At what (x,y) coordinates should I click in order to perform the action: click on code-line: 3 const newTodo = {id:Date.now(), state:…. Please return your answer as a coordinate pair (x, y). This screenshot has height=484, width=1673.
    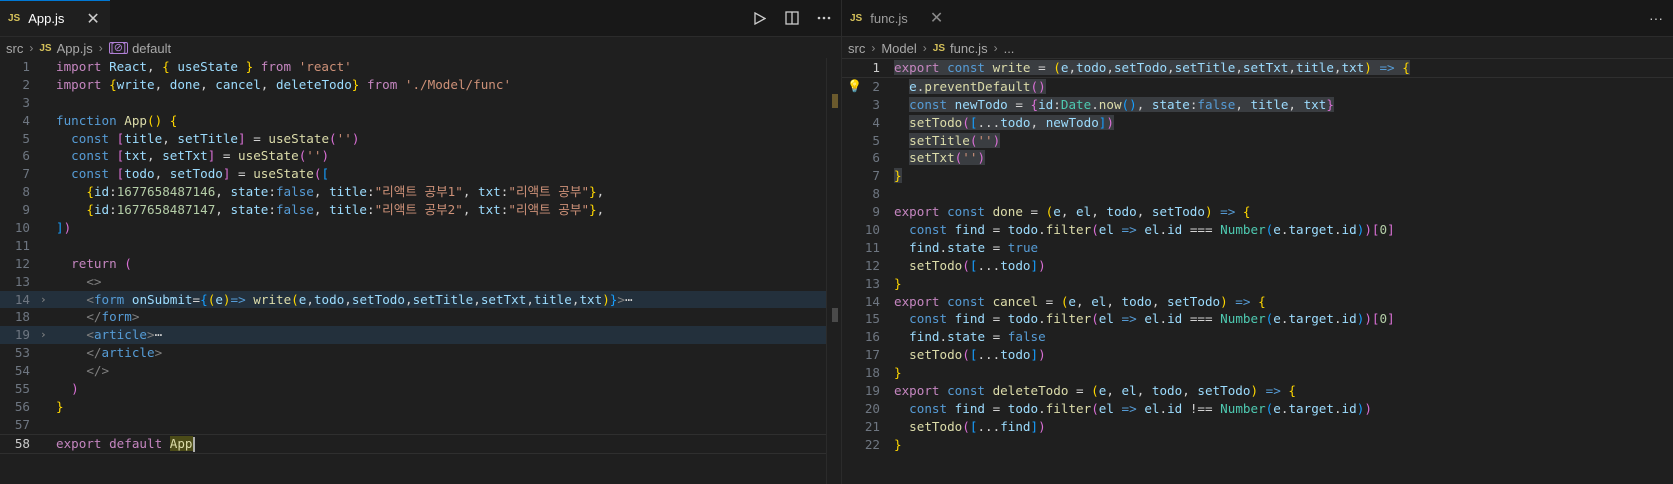
    Looking at the image, I should click on (1257, 105).